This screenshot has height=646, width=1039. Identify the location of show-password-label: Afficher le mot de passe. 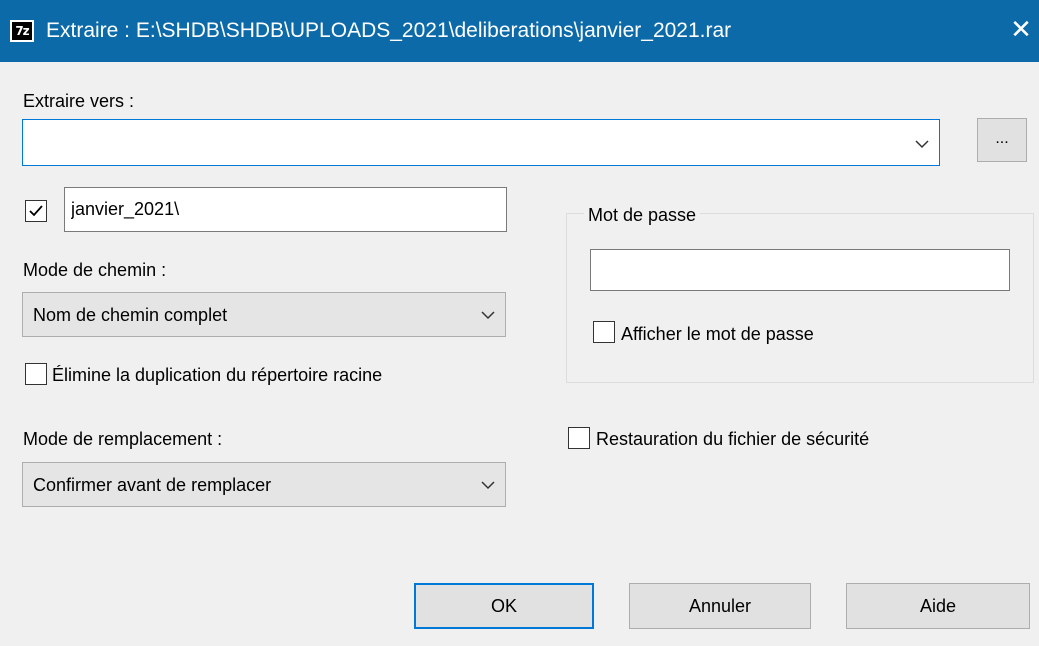
(717, 334).